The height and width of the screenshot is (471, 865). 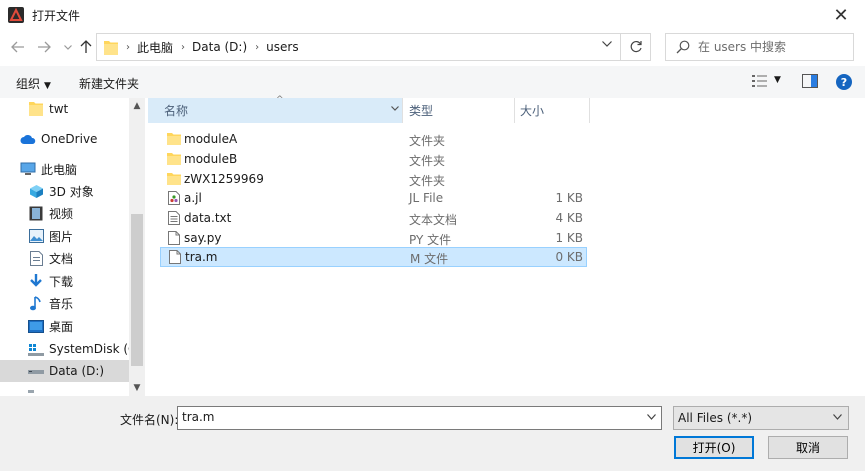 What do you see at coordinates (174, 238) in the screenshot?
I see `blank-file-icon` at bounding box center [174, 238].